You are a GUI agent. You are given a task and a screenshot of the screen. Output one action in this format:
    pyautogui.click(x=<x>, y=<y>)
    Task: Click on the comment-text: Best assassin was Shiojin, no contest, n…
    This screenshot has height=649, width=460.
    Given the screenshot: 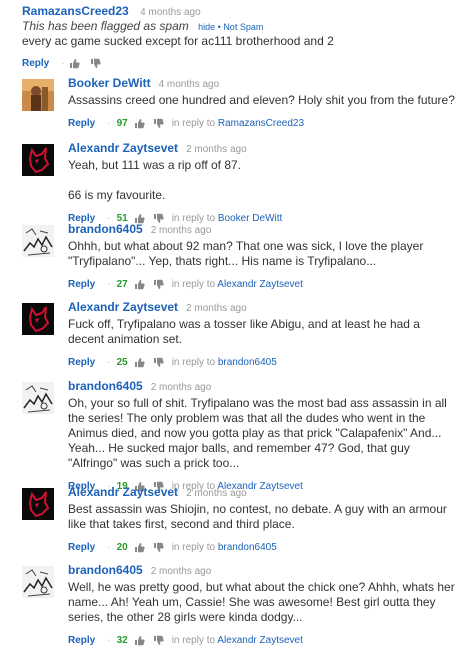 What is the action you would take?
    pyautogui.click(x=257, y=516)
    